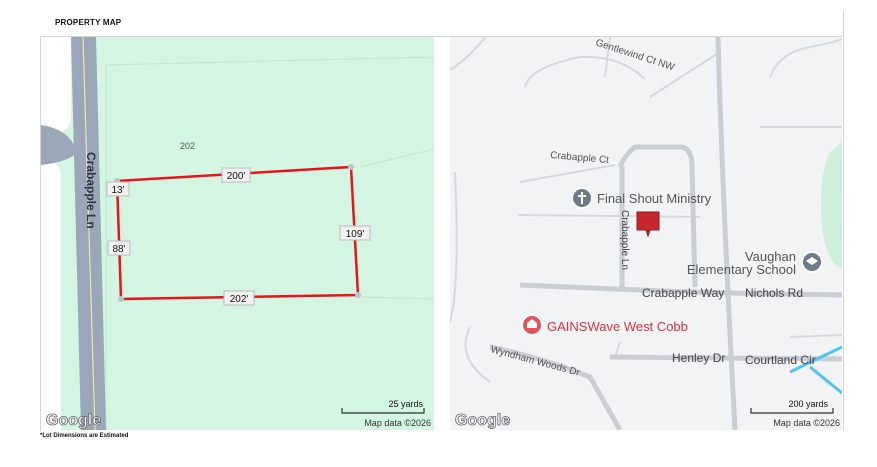 Image resolution: width=877 pixels, height=467 pixels. Describe the element at coordinates (84, 436) in the screenshot. I see `footnote: *Lot Dimensions are Estimated` at that location.